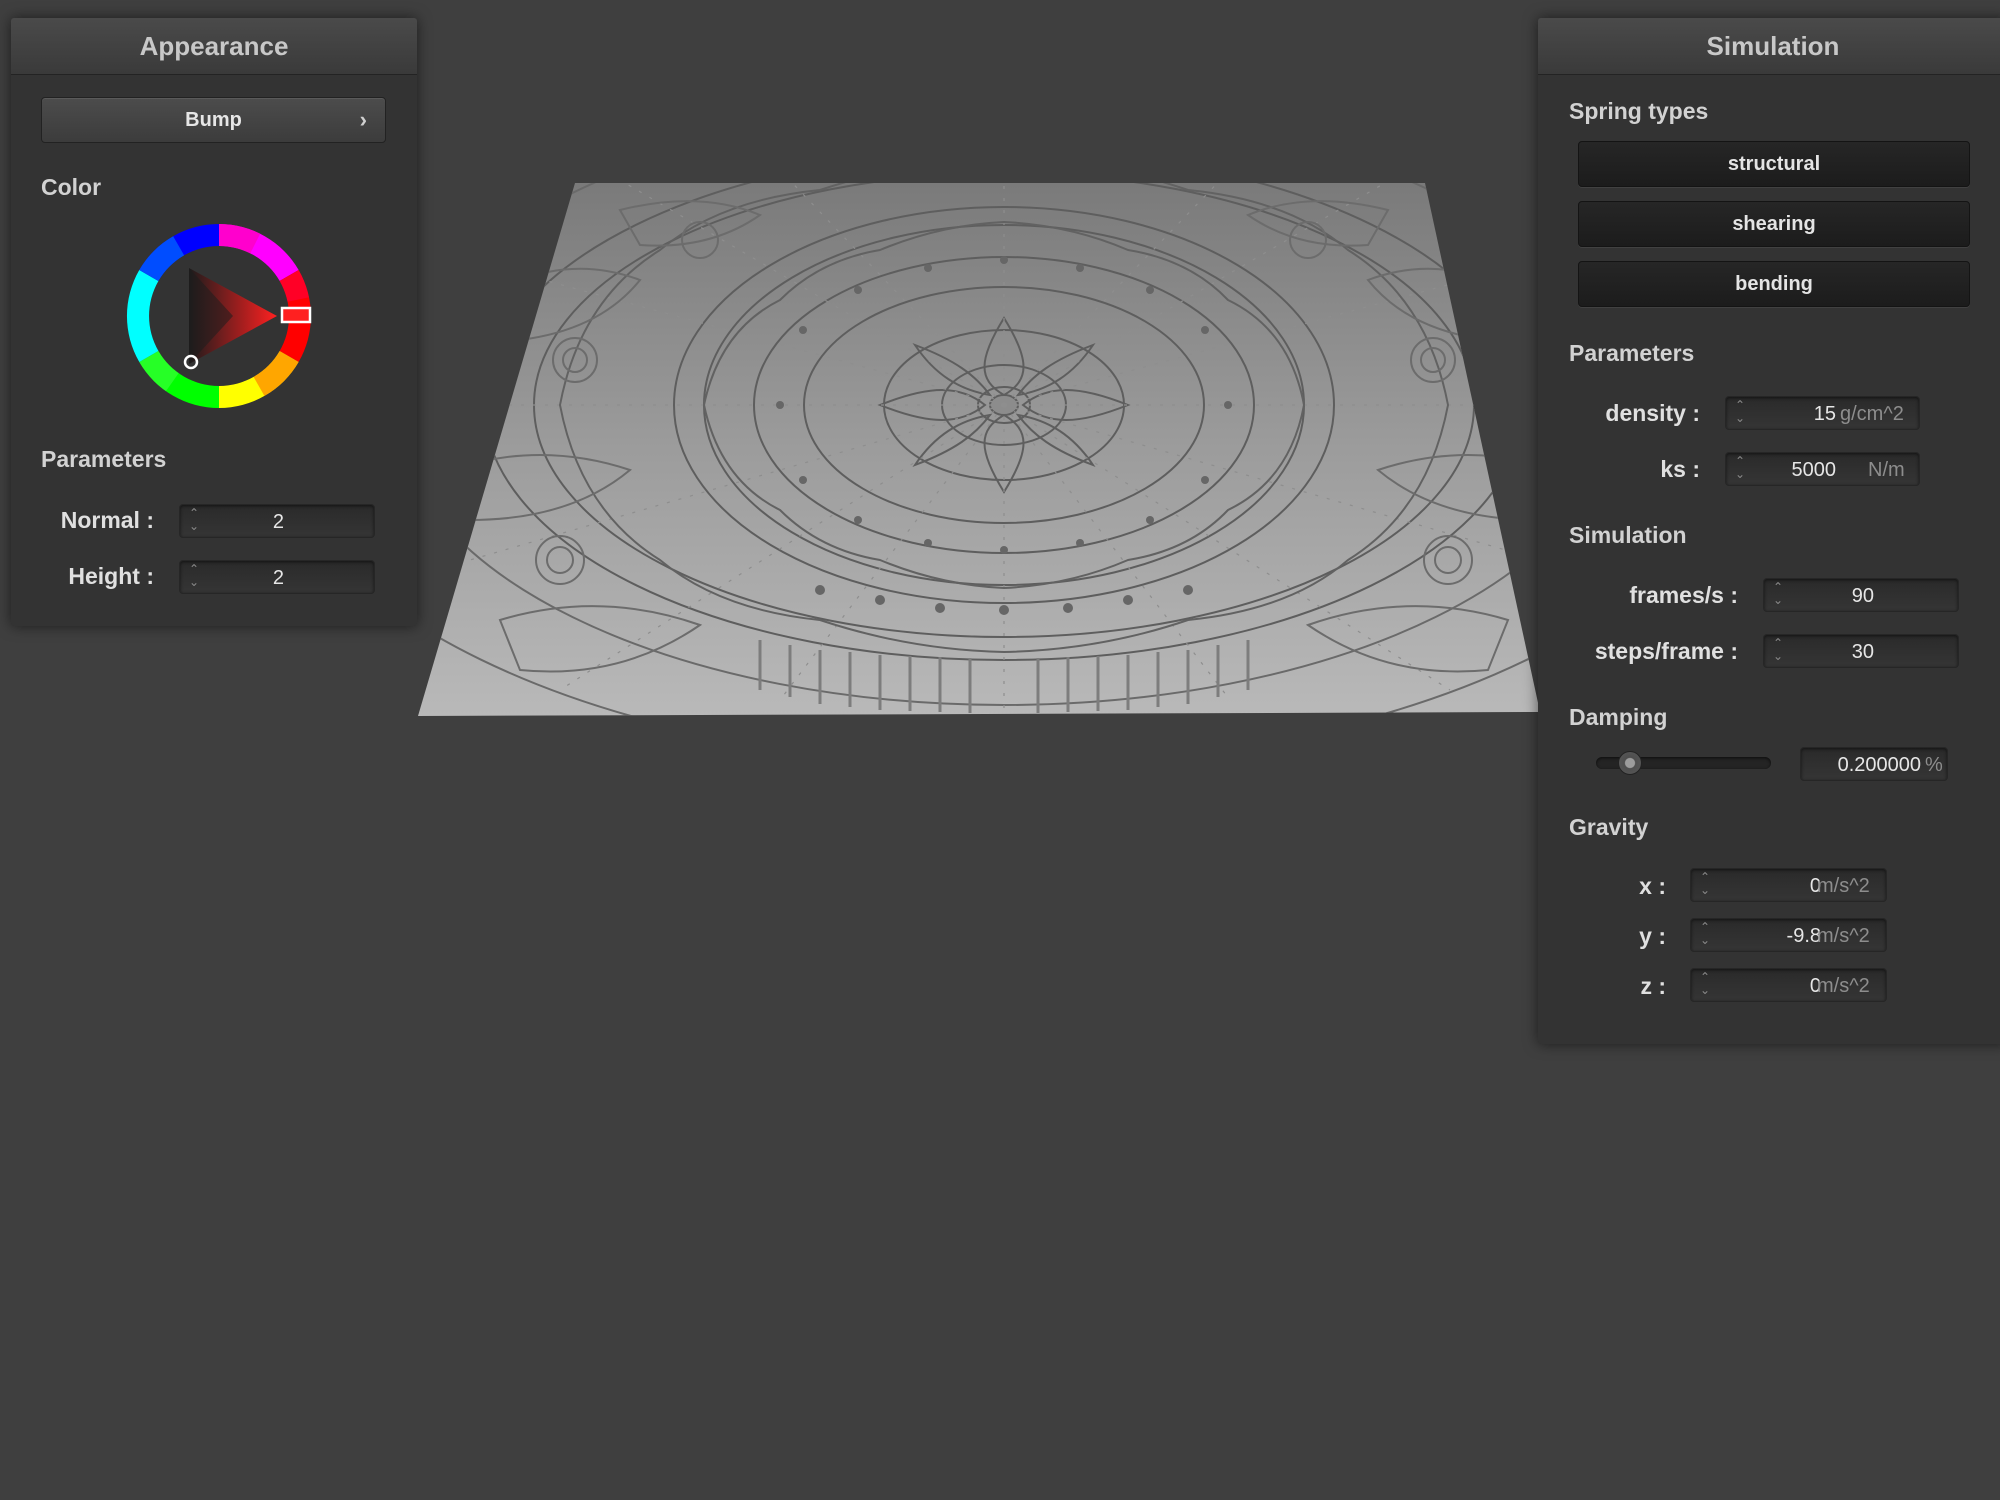 Image resolution: width=2000 pixels, height=1500 pixels. What do you see at coordinates (1774, 164) in the screenshot?
I see `structural-button: structural` at bounding box center [1774, 164].